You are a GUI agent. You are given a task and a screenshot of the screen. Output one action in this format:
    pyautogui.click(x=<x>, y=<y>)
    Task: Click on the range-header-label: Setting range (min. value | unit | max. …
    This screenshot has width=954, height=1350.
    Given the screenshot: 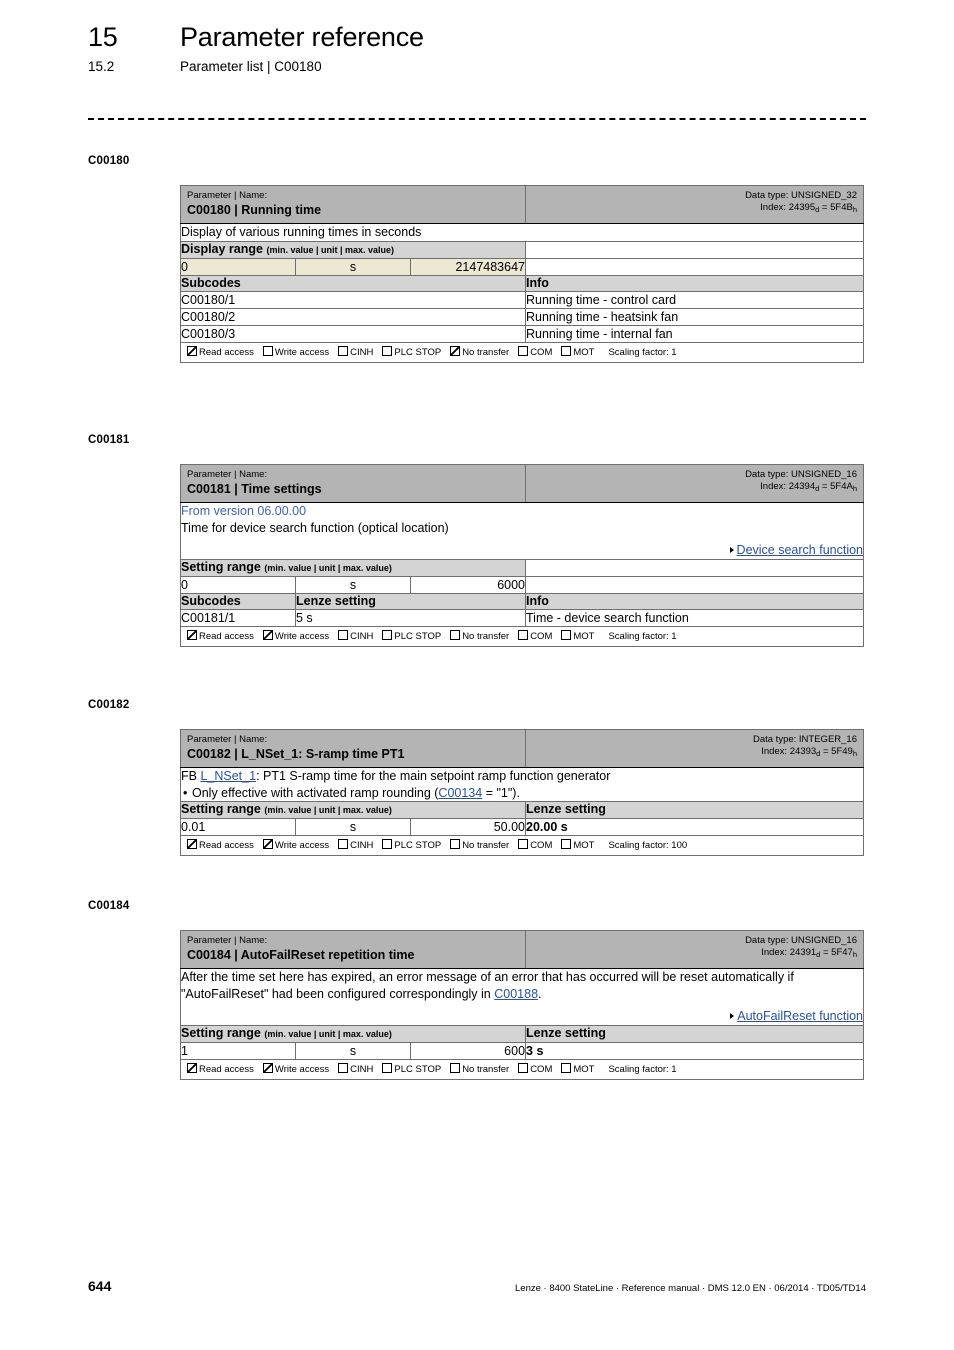 What is the action you would take?
    pyautogui.click(x=353, y=567)
    